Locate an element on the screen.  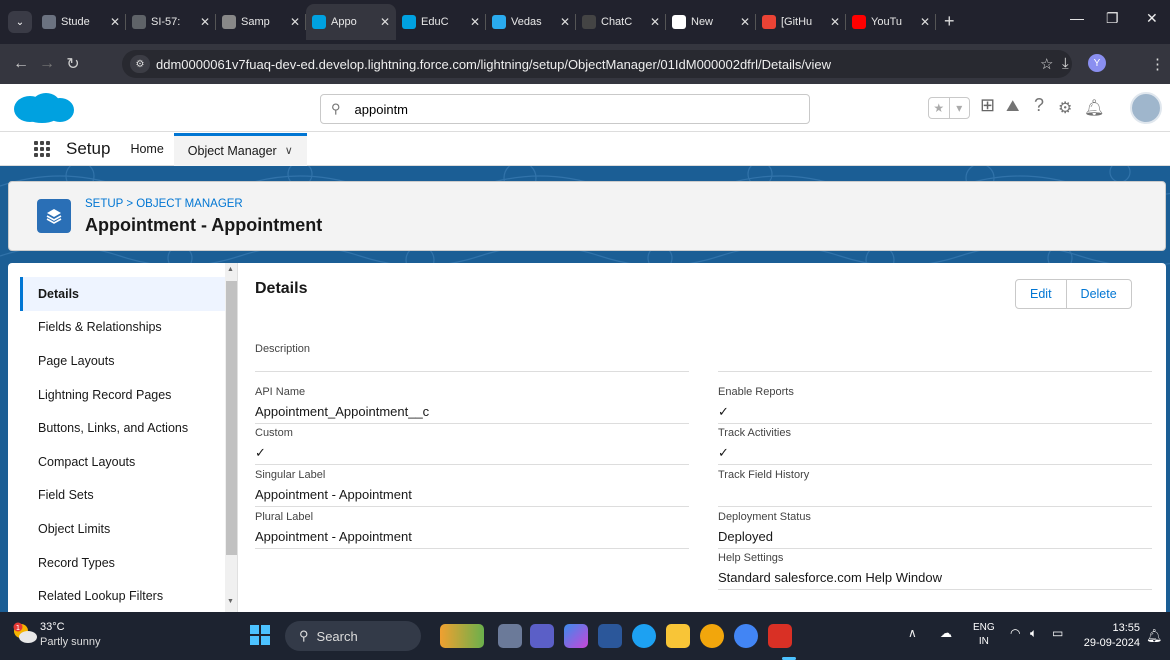
detail-field: Singular Label Appointment - Appointment is located at coordinates (472, 487).